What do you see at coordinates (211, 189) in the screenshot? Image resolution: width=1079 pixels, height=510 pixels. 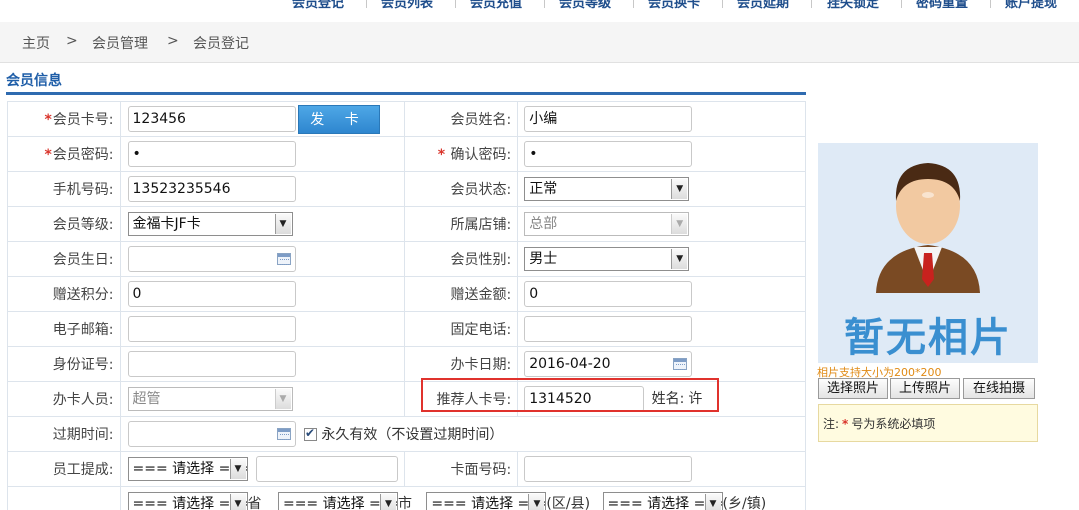 I see `phone-input: 13523235546` at bounding box center [211, 189].